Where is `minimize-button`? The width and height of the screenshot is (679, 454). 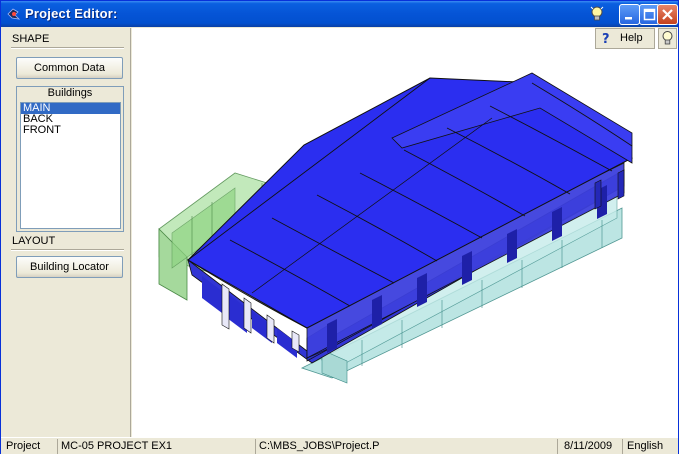 minimize-button is located at coordinates (629, 14).